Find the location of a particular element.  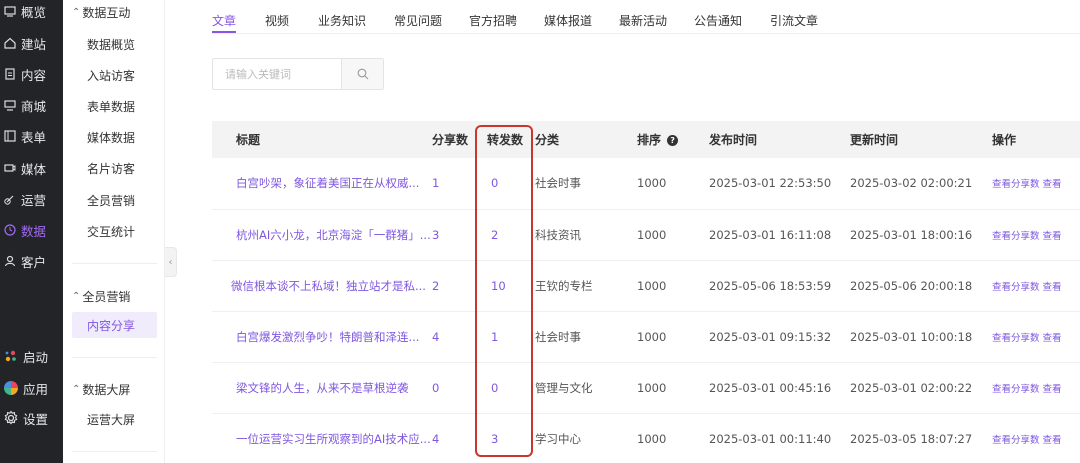

group-toggle-data-screen: ⌃ 数据大屏 is located at coordinates (101, 389).